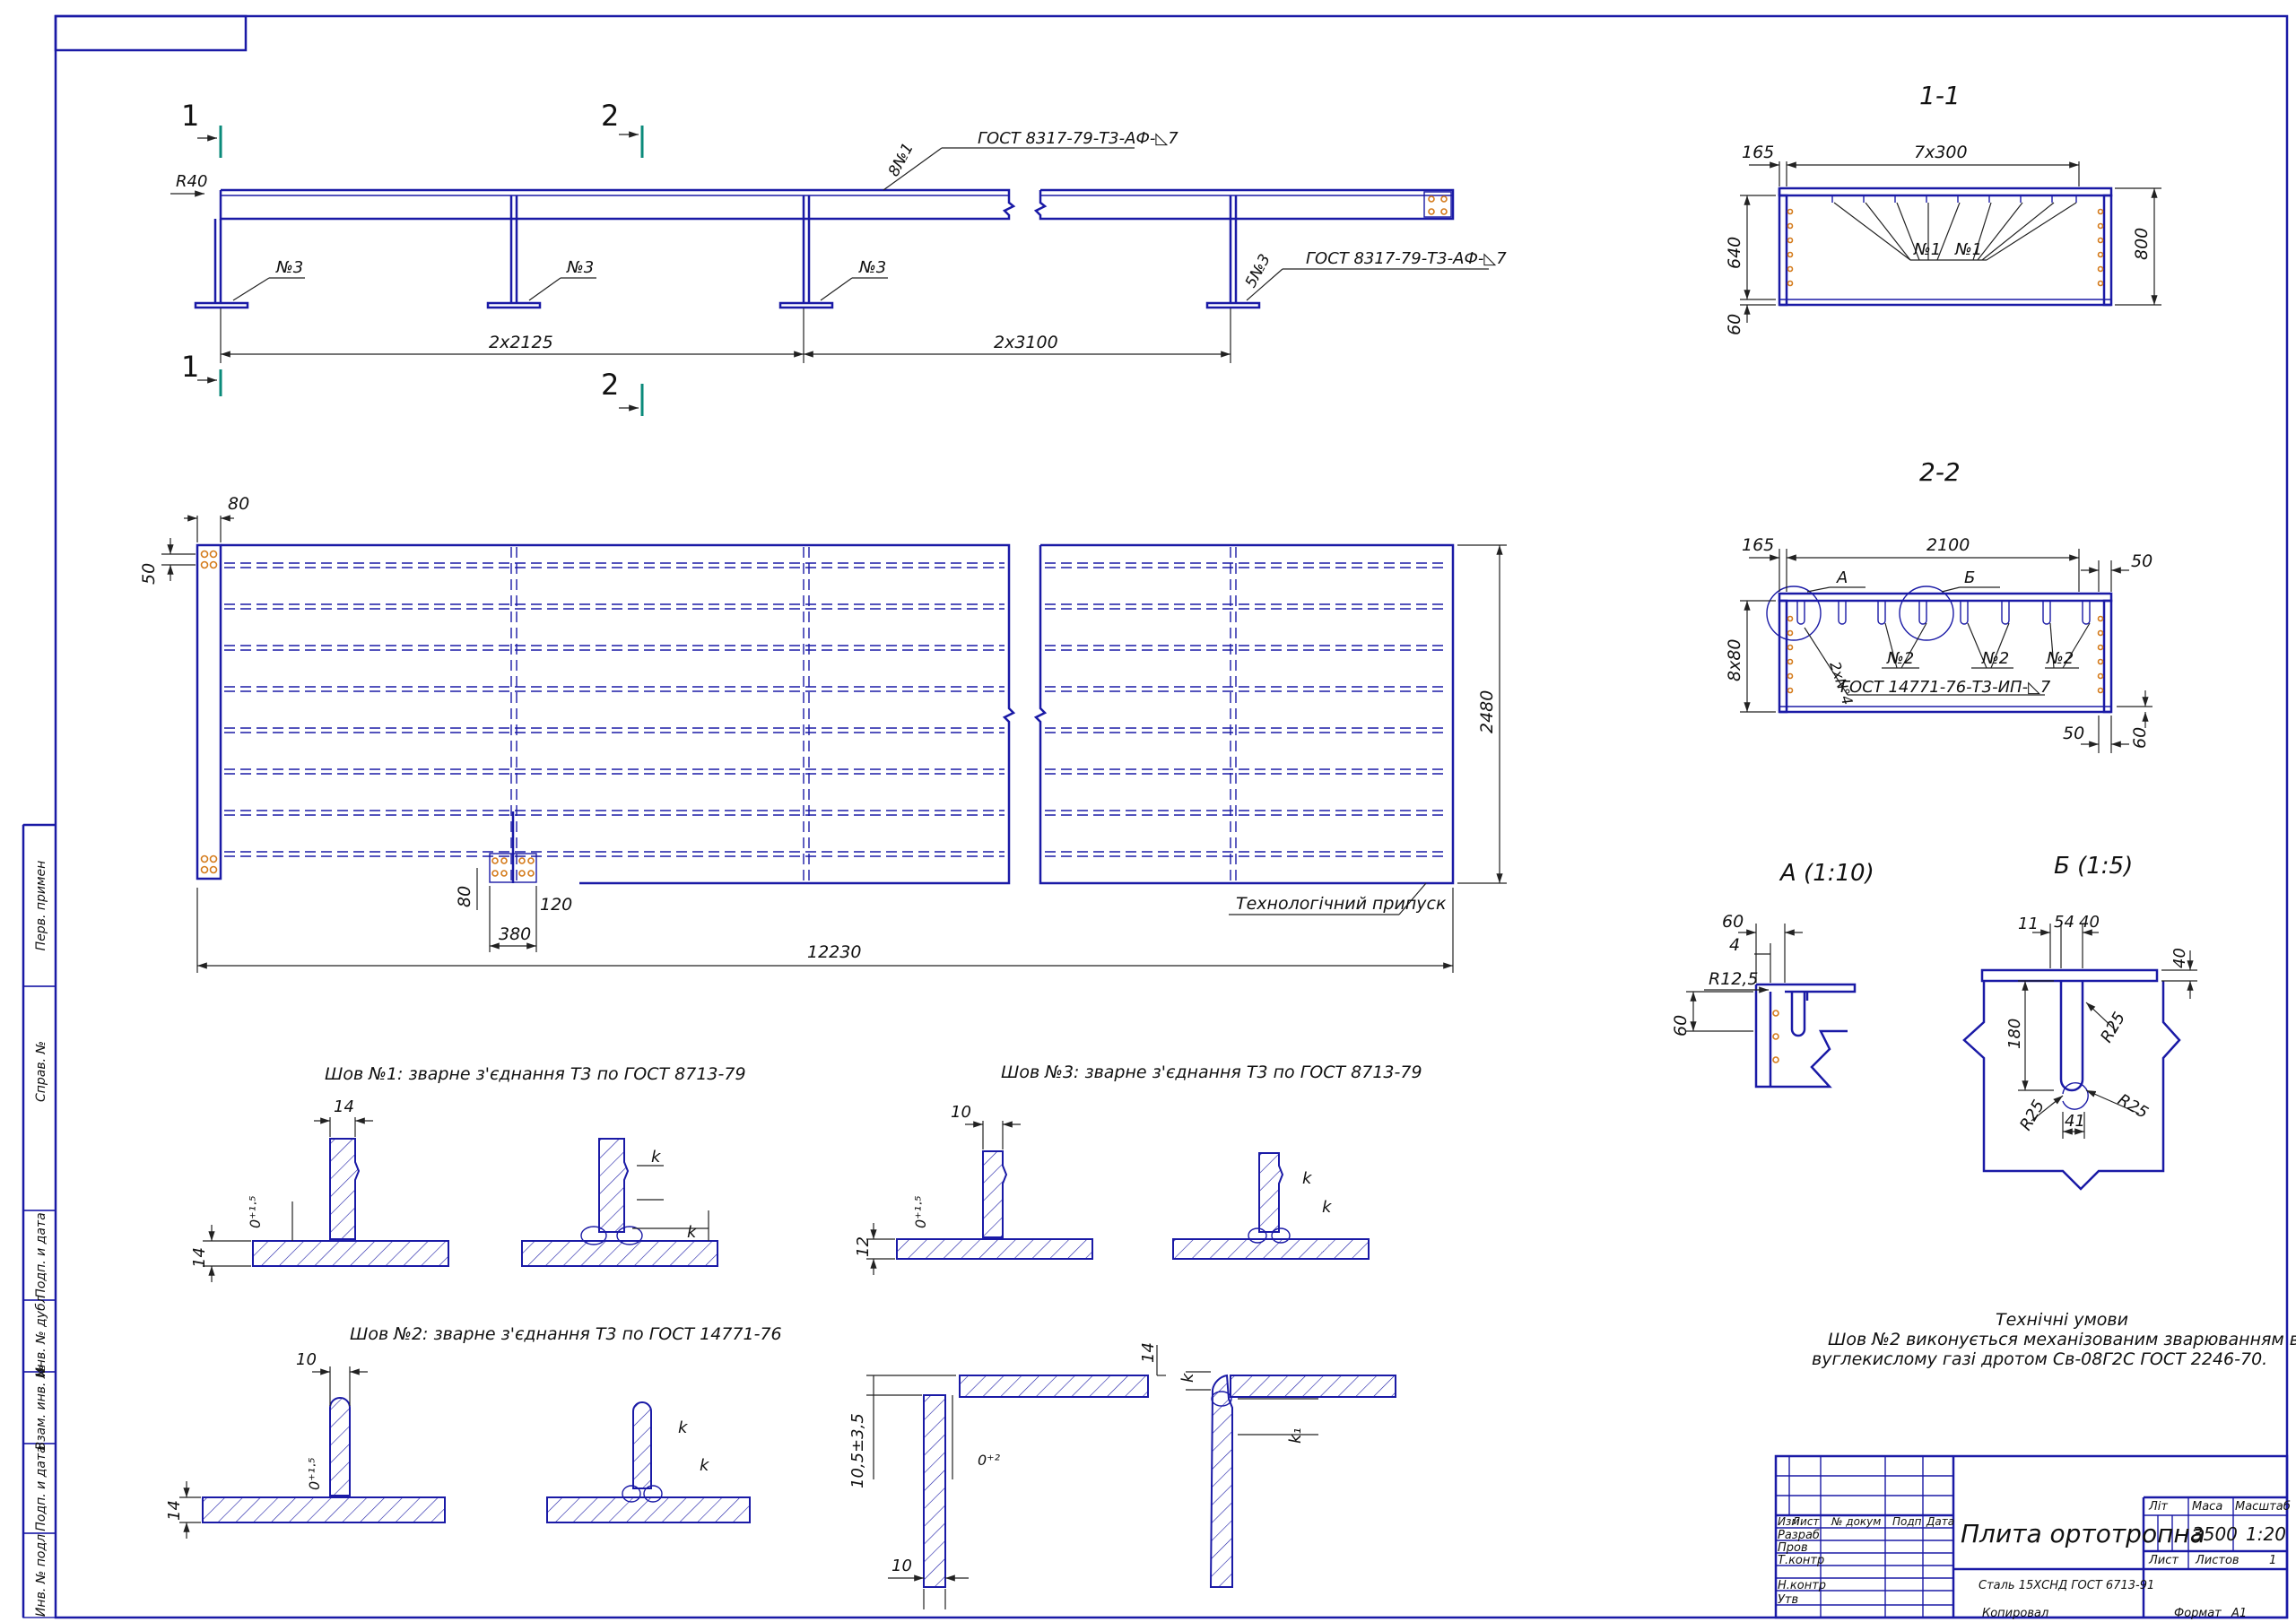 This screenshot has width=2296, height=1622. I want to click on dim-12230: 12230, so click(834, 952).